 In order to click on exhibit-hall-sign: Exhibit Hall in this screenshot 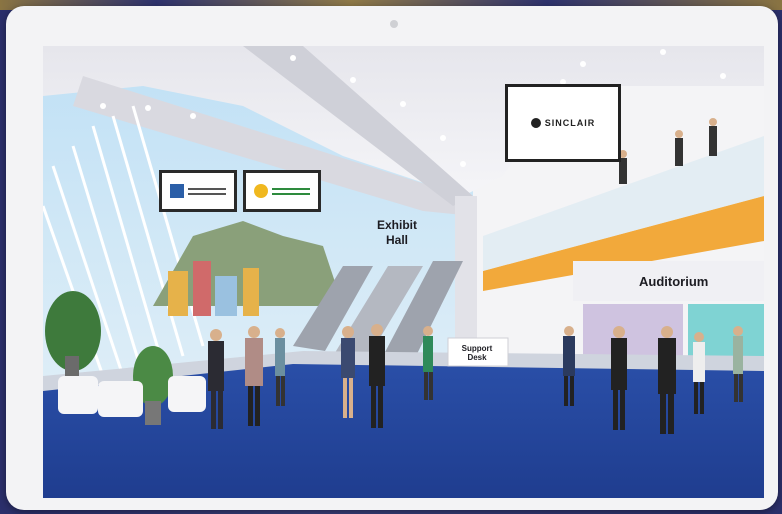, I will do `click(397, 233)`.